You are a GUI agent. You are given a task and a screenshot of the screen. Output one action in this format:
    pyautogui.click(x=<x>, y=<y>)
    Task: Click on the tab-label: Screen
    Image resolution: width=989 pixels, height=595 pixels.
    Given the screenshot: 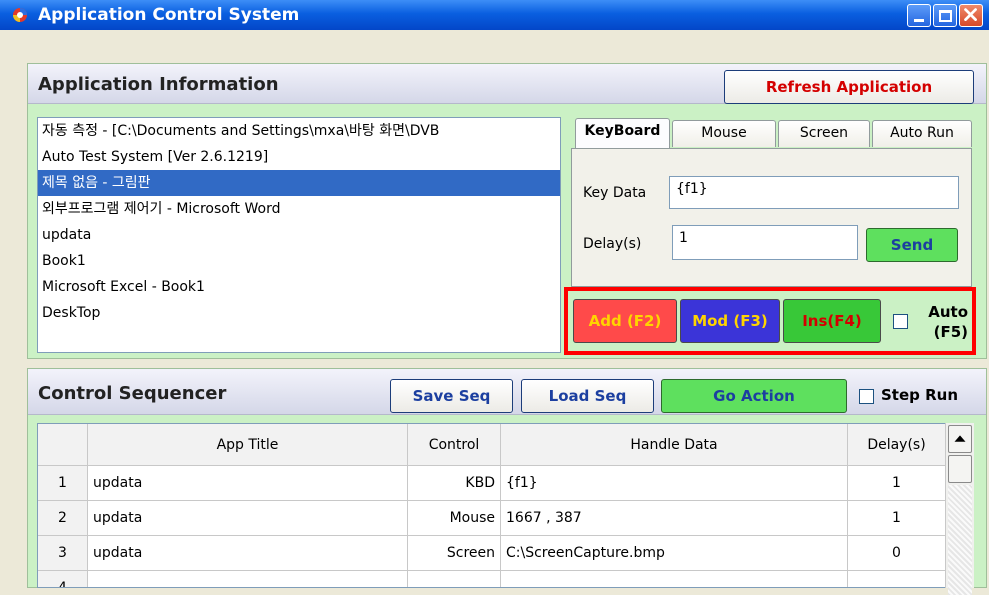 What is the action you would take?
    pyautogui.click(x=824, y=133)
    